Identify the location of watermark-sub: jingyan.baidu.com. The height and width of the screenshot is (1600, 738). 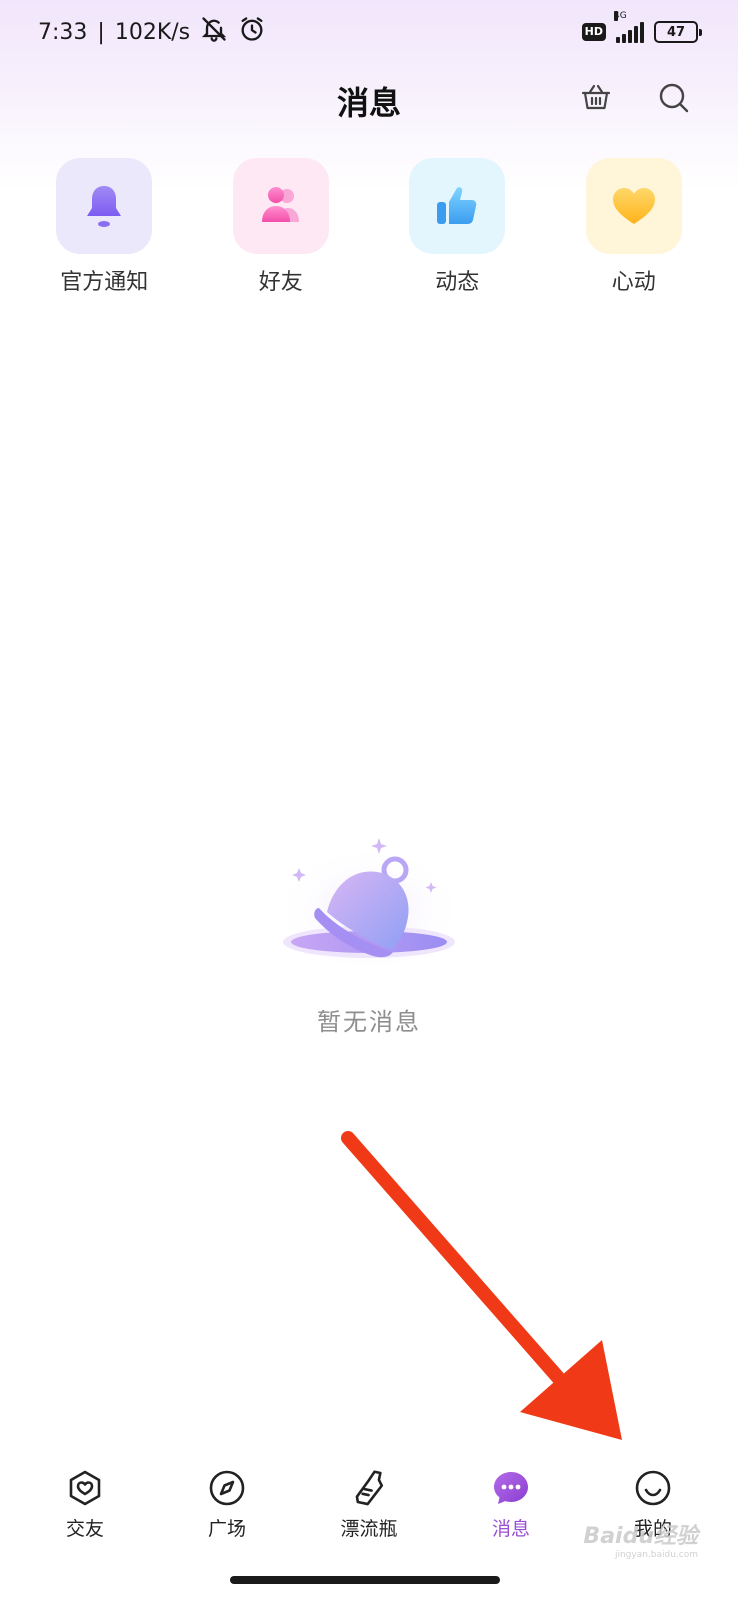
(656, 1555).